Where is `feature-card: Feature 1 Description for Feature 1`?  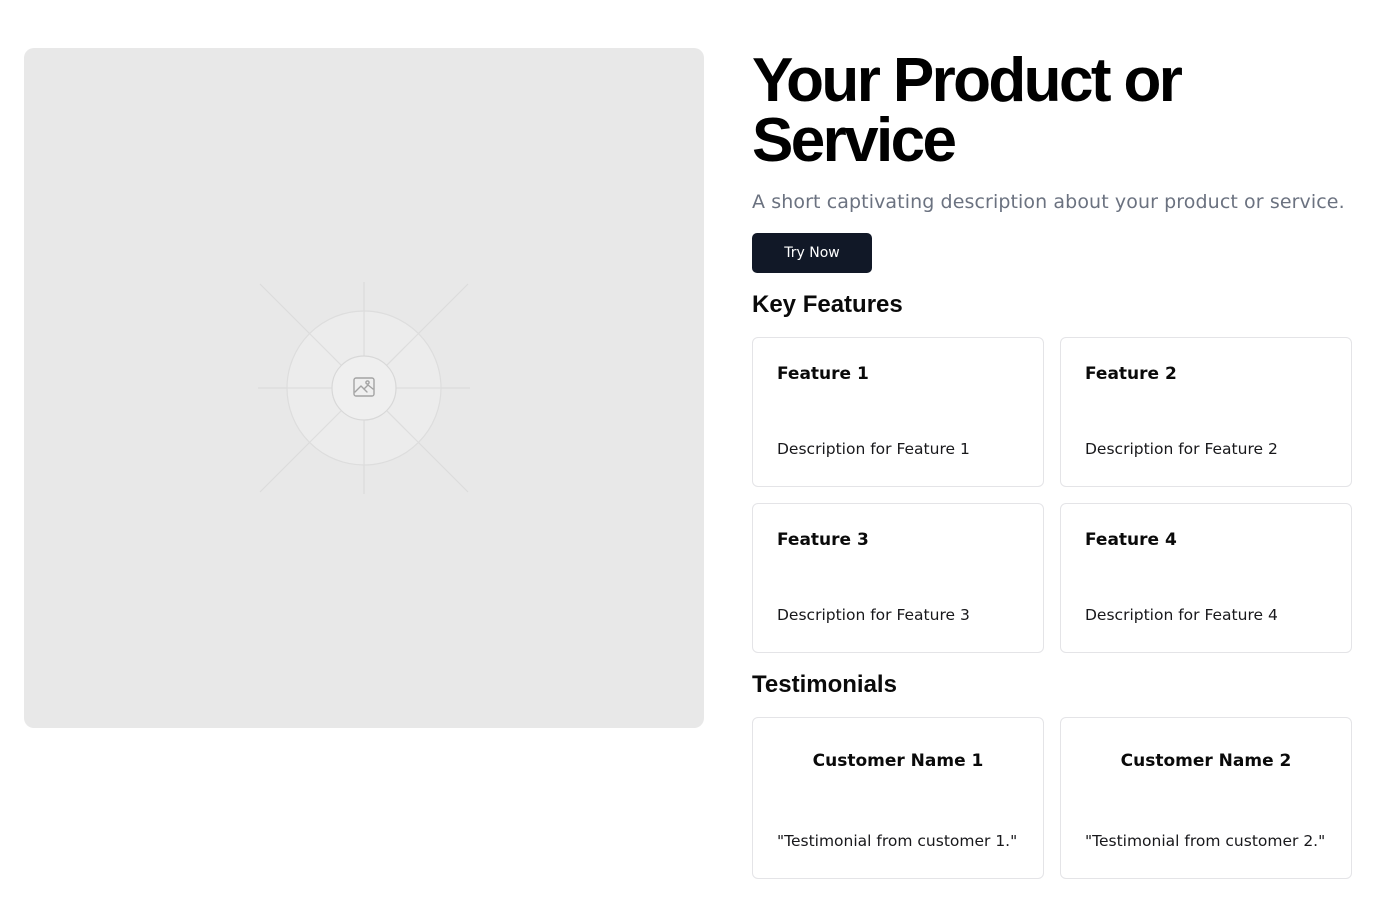 feature-card: Feature 1 Description for Feature 1 is located at coordinates (898, 412).